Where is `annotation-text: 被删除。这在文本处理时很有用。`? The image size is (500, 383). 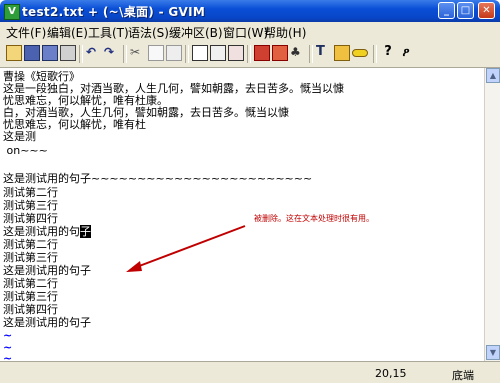 annotation-text: 被删除。这在文本处理时很有用。 is located at coordinates (314, 218).